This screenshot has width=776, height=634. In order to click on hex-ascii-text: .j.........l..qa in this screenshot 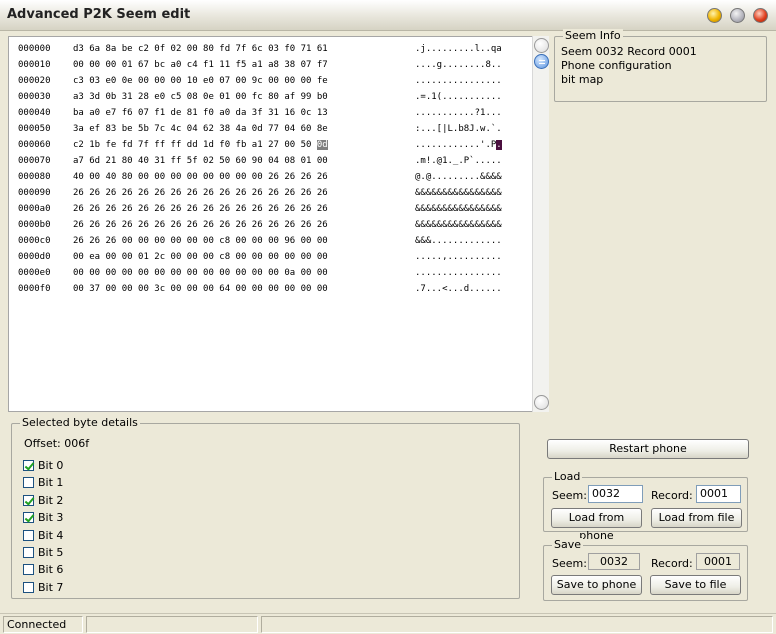, I will do `click(458, 49)`.